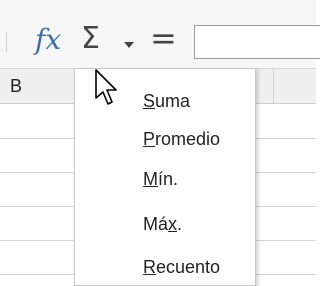 This screenshot has height=286, width=320. What do you see at coordinates (48, 40) in the screenshot?
I see `function-wizard-icon: fx` at bounding box center [48, 40].